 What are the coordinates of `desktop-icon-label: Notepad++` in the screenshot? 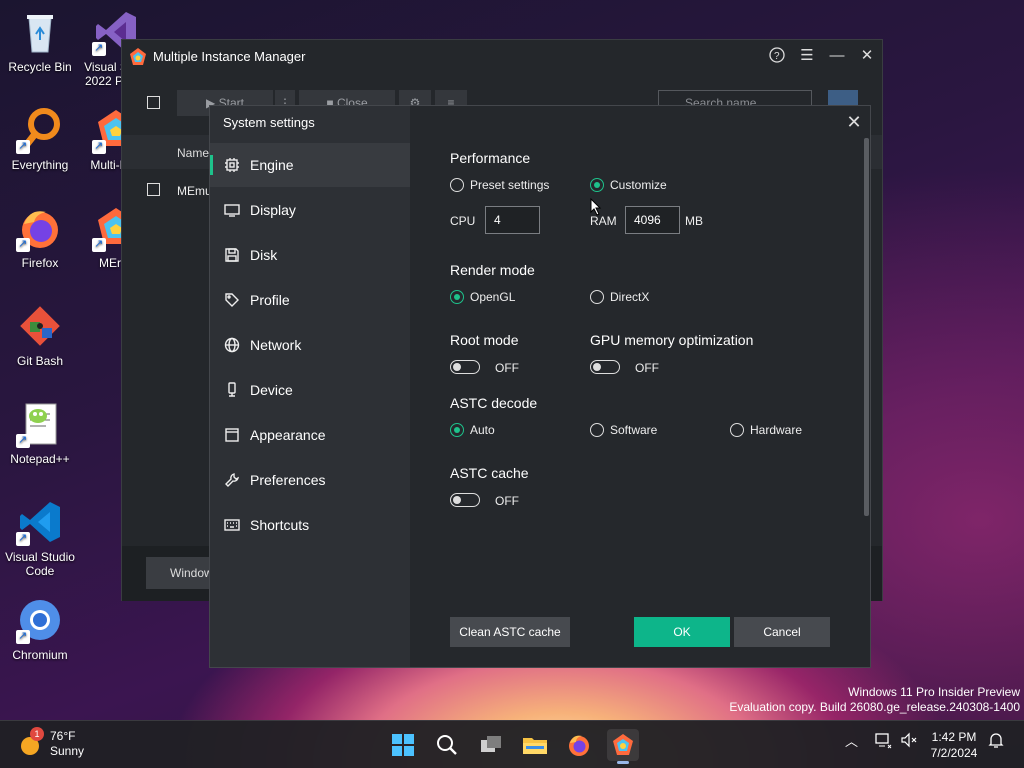 It's located at (40, 459).